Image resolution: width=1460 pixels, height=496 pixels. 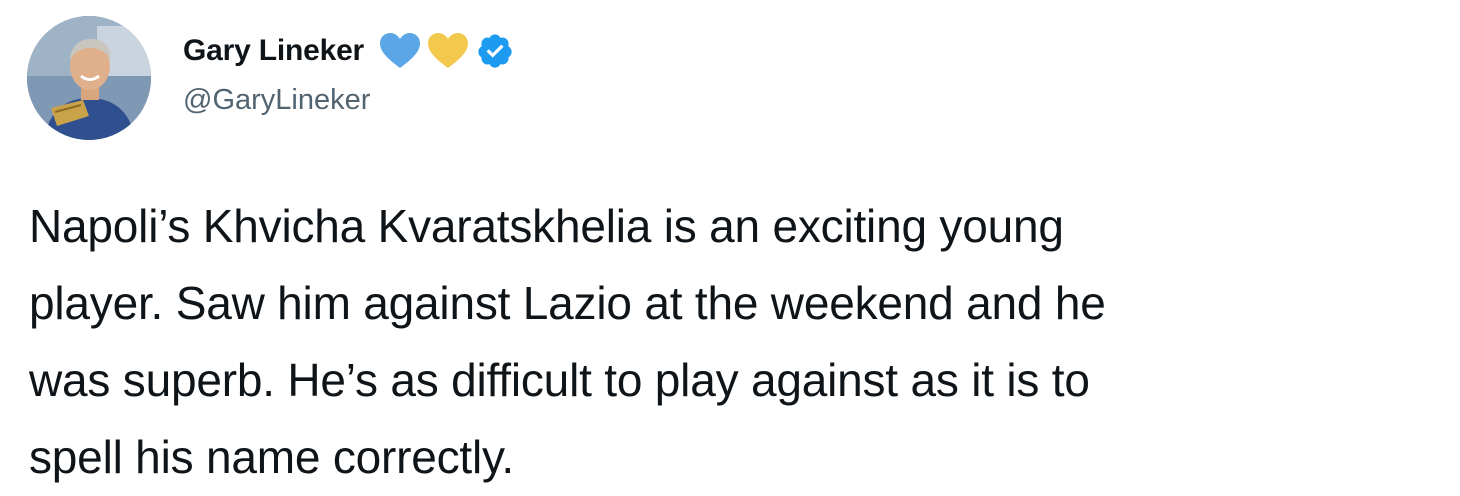 I want to click on author-handle: @GaryLineker, so click(x=276, y=100).